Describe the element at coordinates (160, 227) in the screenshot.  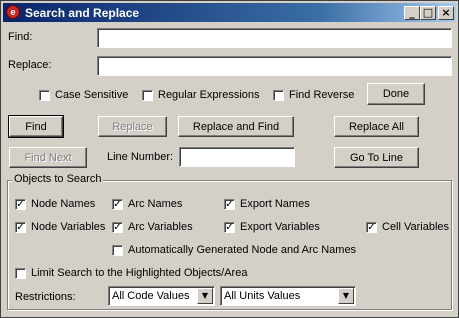
I see `arc-variables-label: Arc Variables` at that location.